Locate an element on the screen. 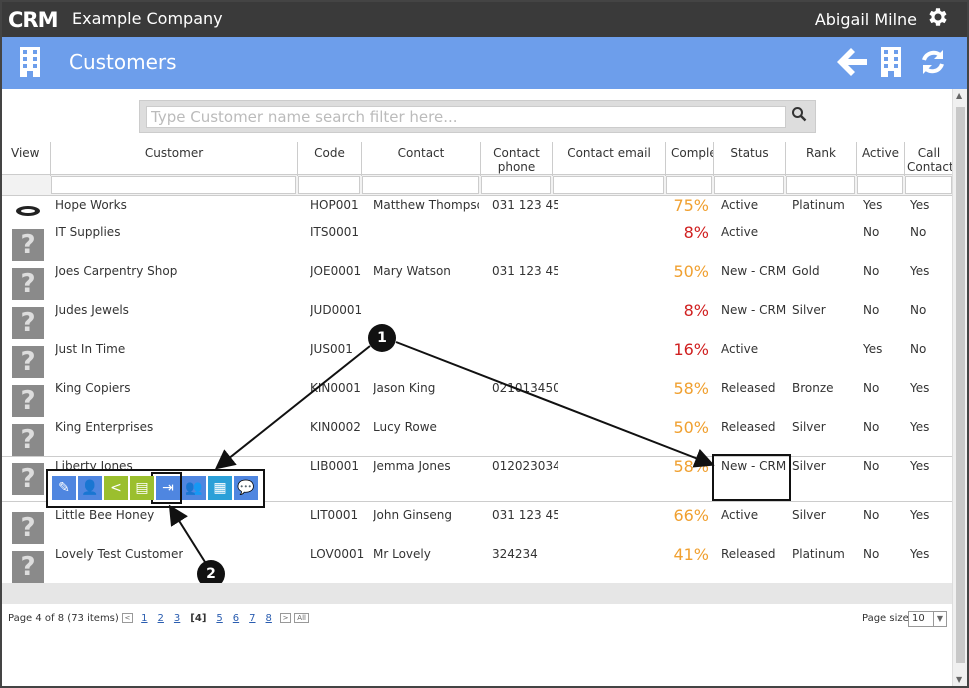 The height and width of the screenshot is (688, 969). page-header: Customers is located at coordinates (484, 63).